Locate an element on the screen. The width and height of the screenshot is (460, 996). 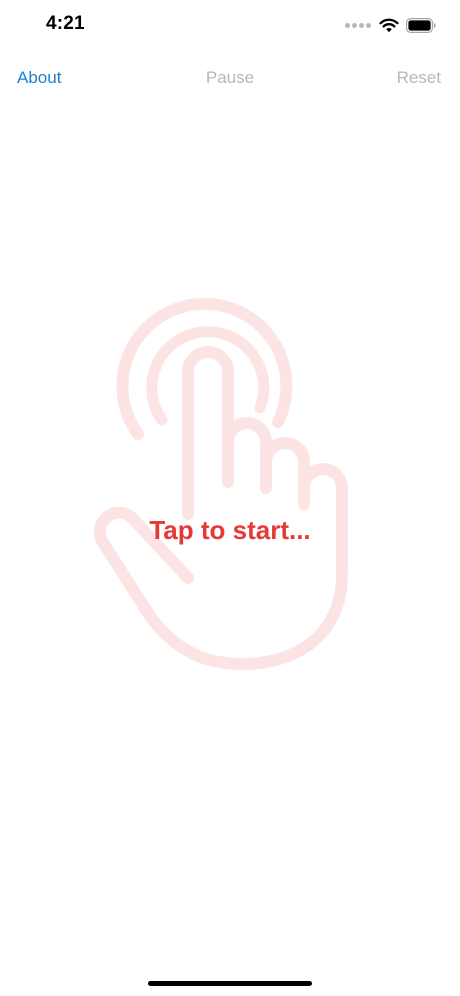
status-time: 4:21 is located at coordinates (65, 23).